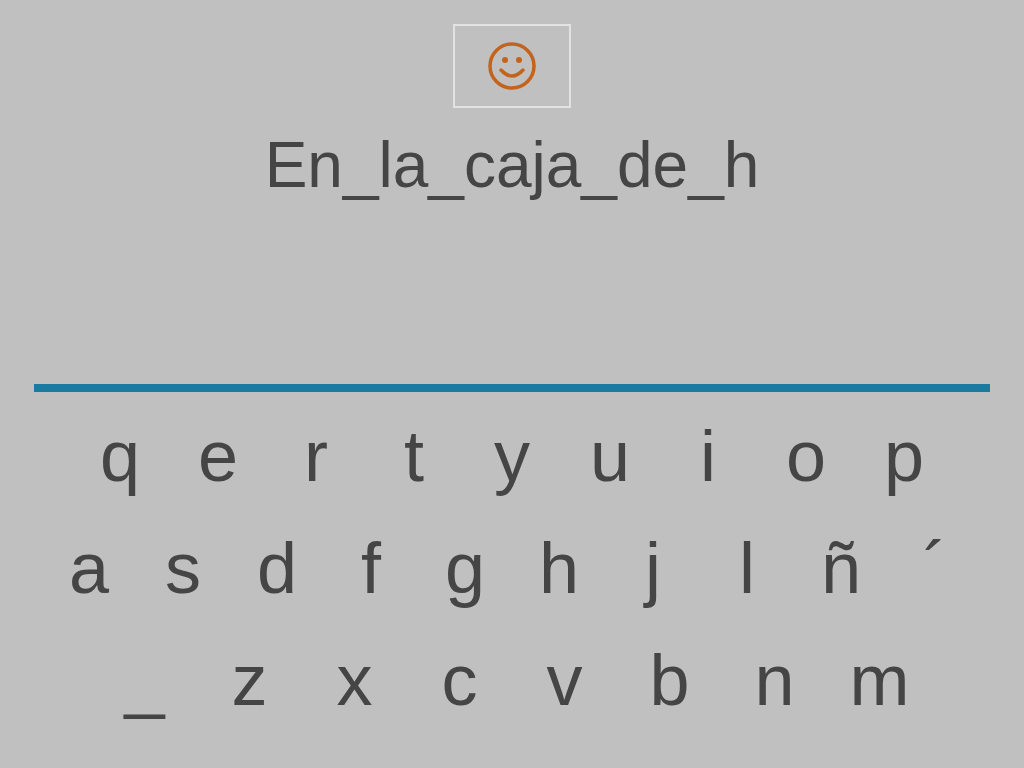 This screenshot has height=768, width=1024. I want to click on key-button: m, so click(879, 680).